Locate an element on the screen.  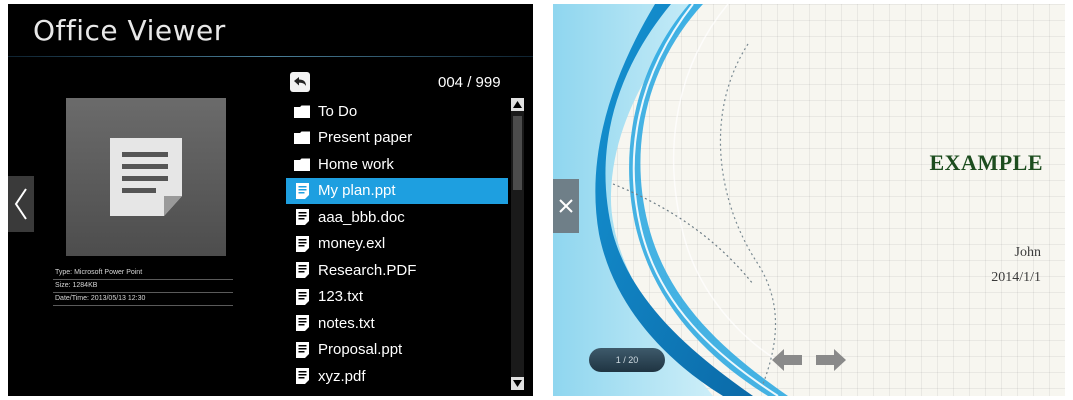
slide-title: Example is located at coordinates (986, 162).